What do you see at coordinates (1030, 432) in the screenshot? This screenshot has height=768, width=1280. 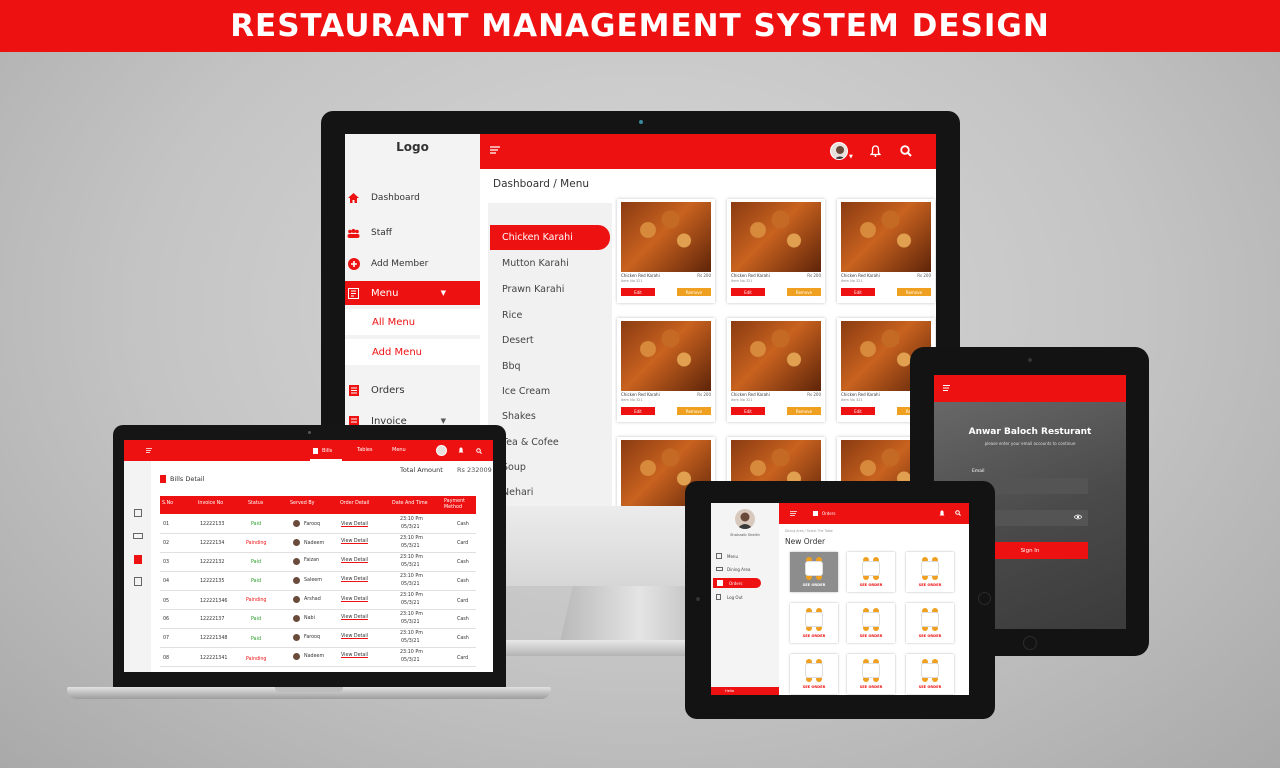 I see `restaurant-name: Anwar Baloch Resturant` at bounding box center [1030, 432].